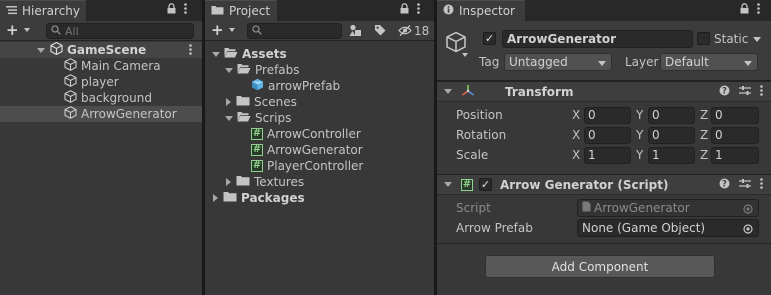 Image resolution: width=771 pixels, height=295 pixels. What do you see at coordinates (101, 114) in the screenshot?
I see `hierarchy-item-arrow-generator: ArrowGenerator` at bounding box center [101, 114].